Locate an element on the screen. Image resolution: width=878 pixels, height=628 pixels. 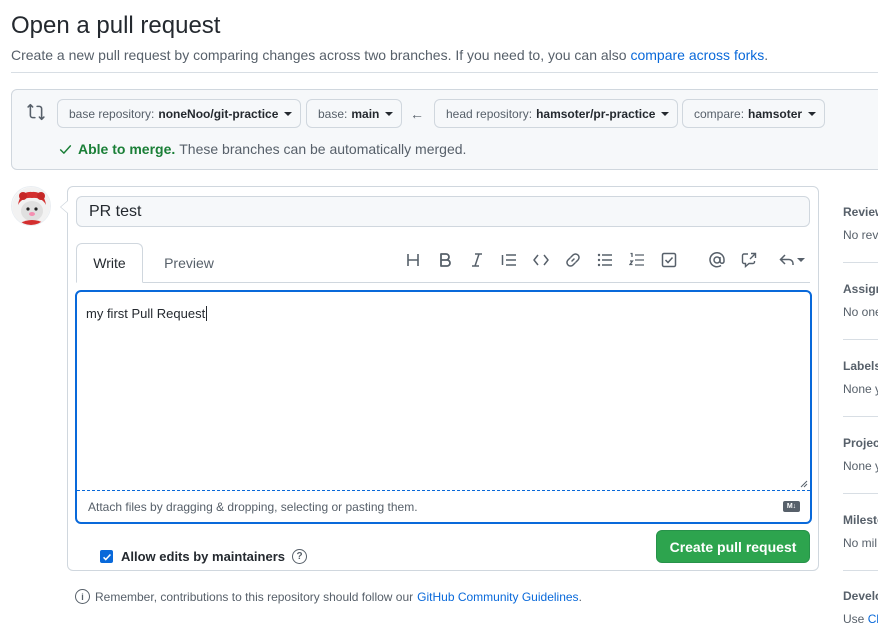
pr-body-value: my first Pull Request is located at coordinates (146, 313).